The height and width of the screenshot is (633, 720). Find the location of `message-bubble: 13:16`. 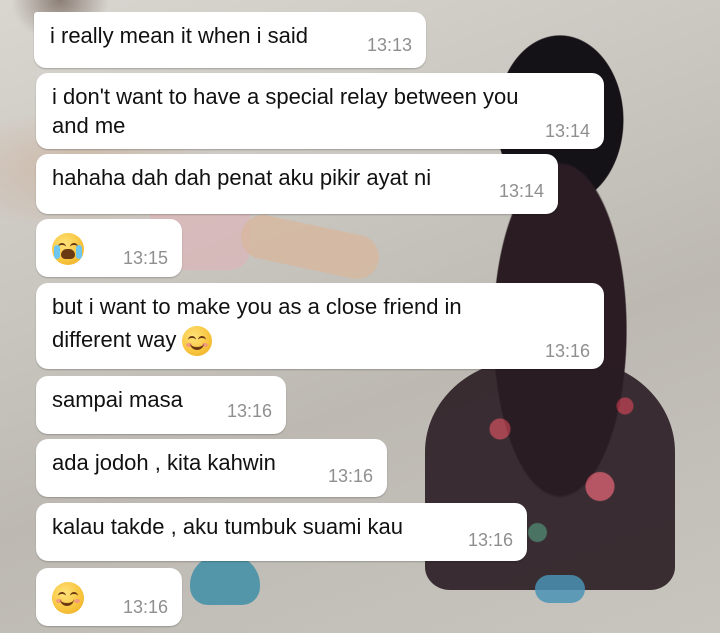

message-bubble: 13:16 is located at coordinates (109, 597).